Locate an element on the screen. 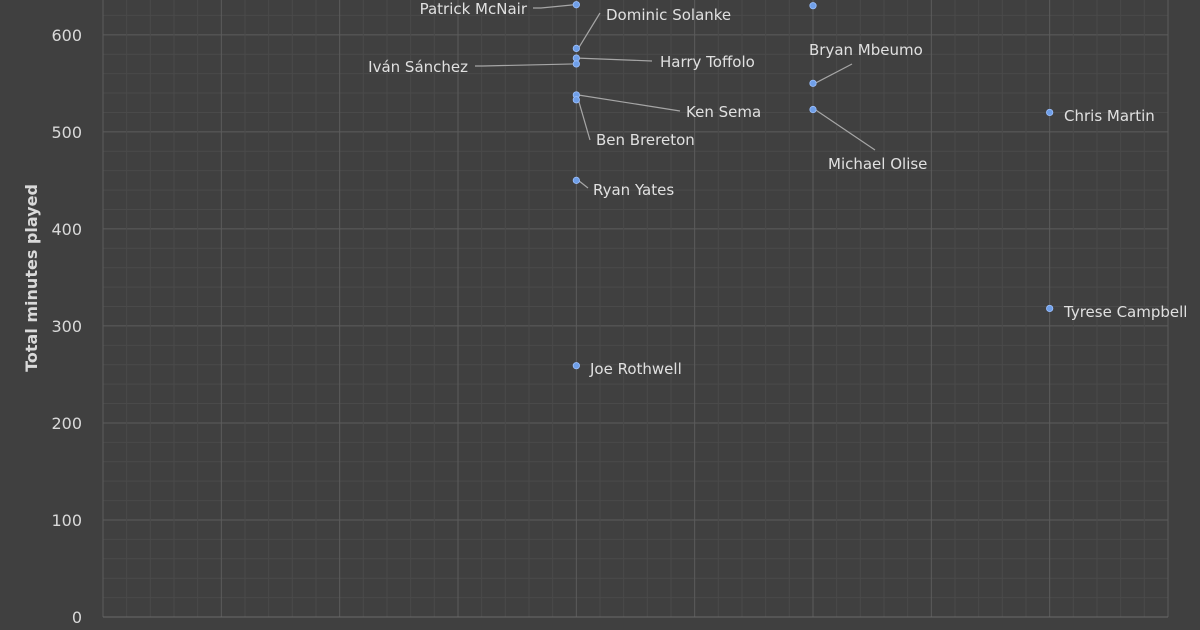 Image resolution: width=1200 pixels, height=630 pixels. y-axis-label: Total minutes played is located at coordinates (31, 278).